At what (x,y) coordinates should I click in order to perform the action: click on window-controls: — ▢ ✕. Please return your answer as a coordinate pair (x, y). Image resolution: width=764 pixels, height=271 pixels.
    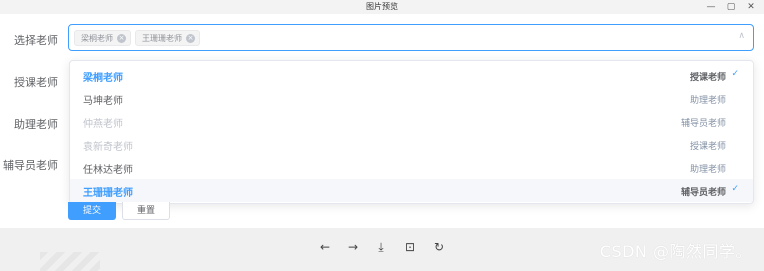
    Looking at the image, I should click on (731, 7).